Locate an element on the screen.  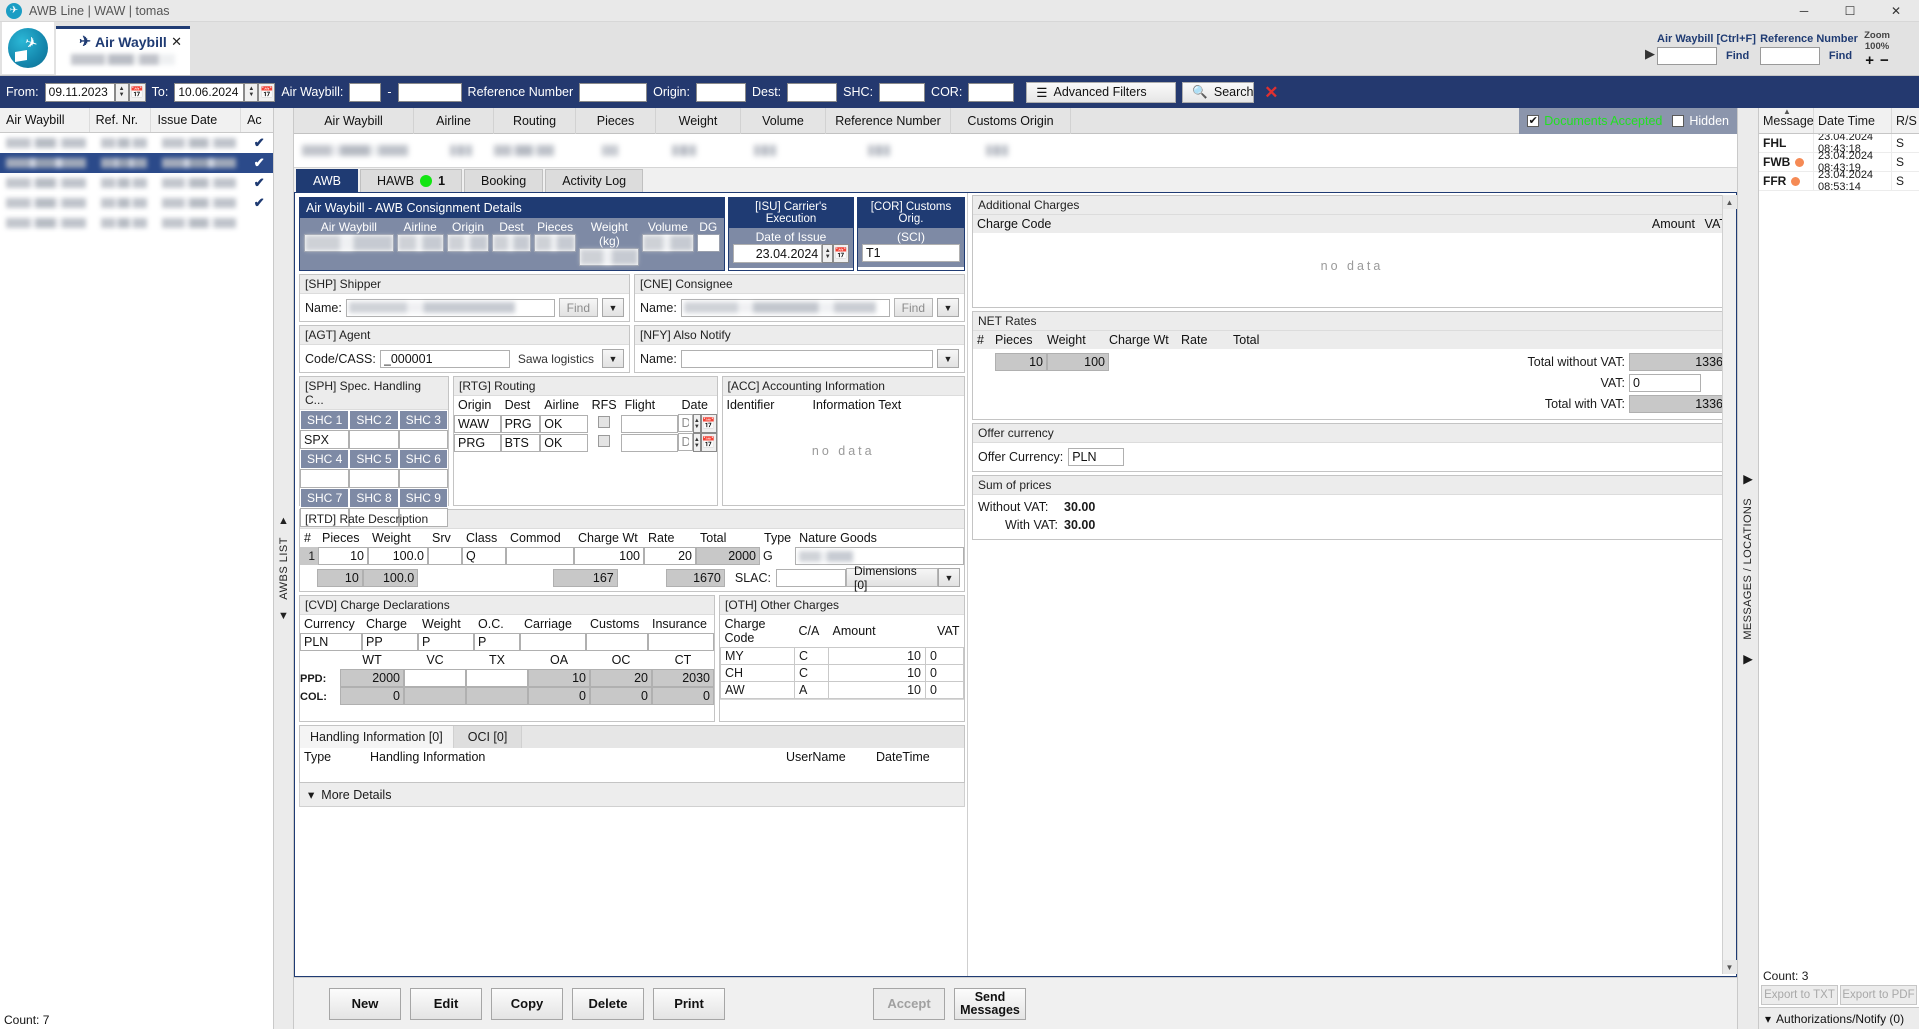
other-charges-row: AW A 10 0 is located at coordinates (842, 690).